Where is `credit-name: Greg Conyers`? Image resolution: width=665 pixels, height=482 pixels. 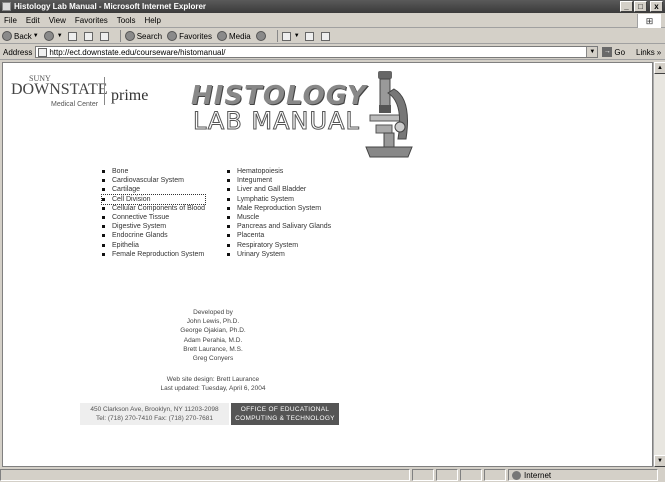 credit-name: Greg Conyers is located at coordinates (213, 359).